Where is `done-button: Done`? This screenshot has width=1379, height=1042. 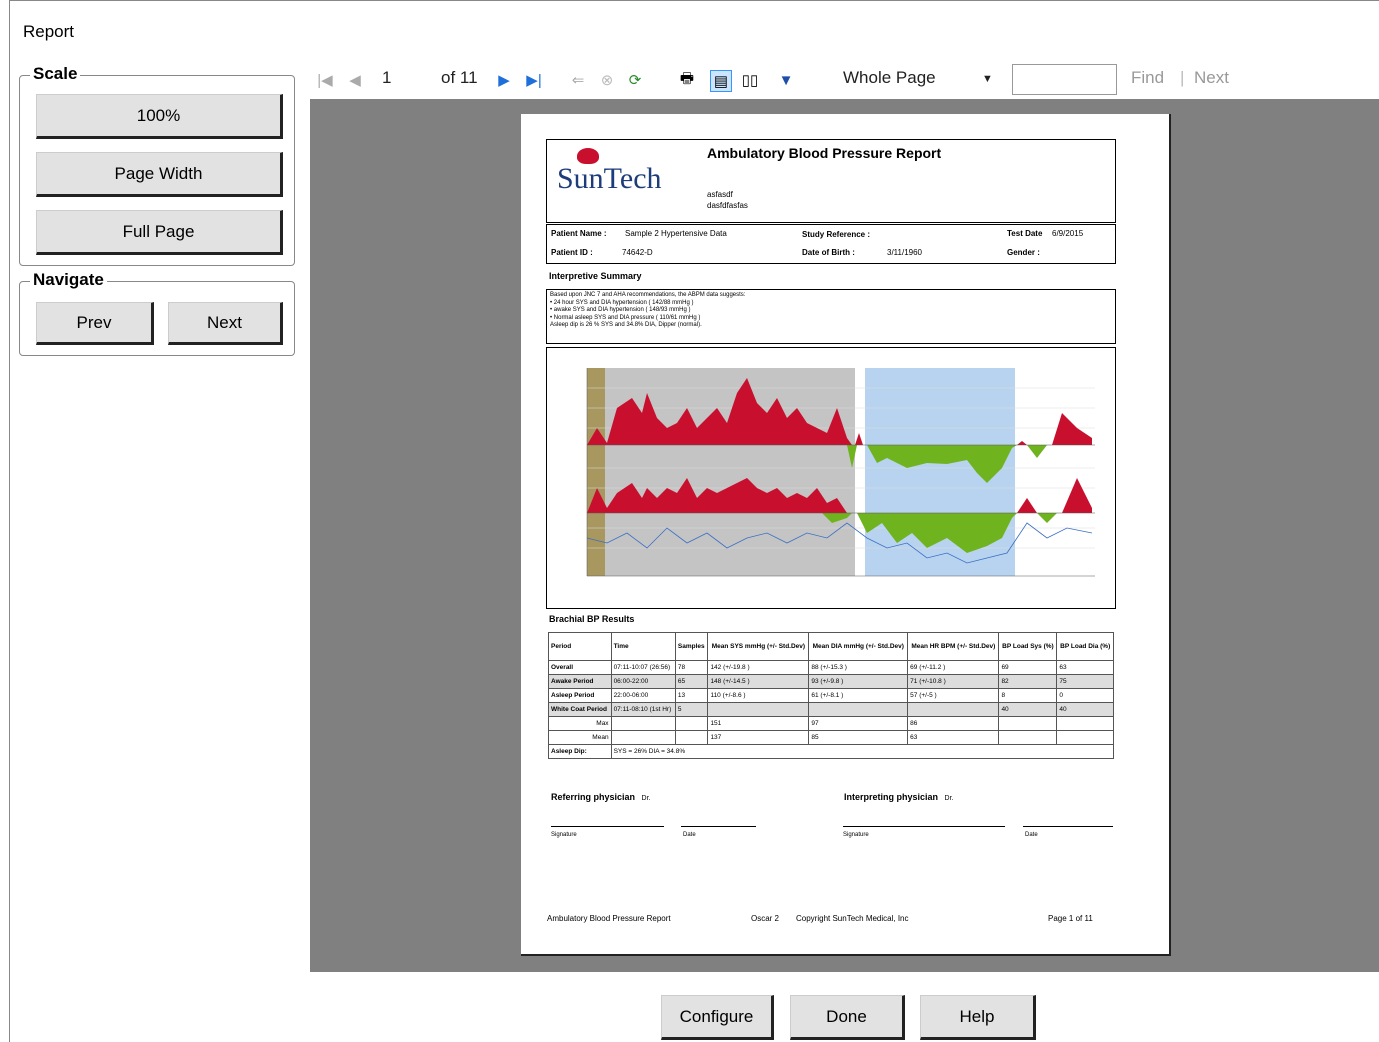
done-button: Done is located at coordinates (847, 1017).